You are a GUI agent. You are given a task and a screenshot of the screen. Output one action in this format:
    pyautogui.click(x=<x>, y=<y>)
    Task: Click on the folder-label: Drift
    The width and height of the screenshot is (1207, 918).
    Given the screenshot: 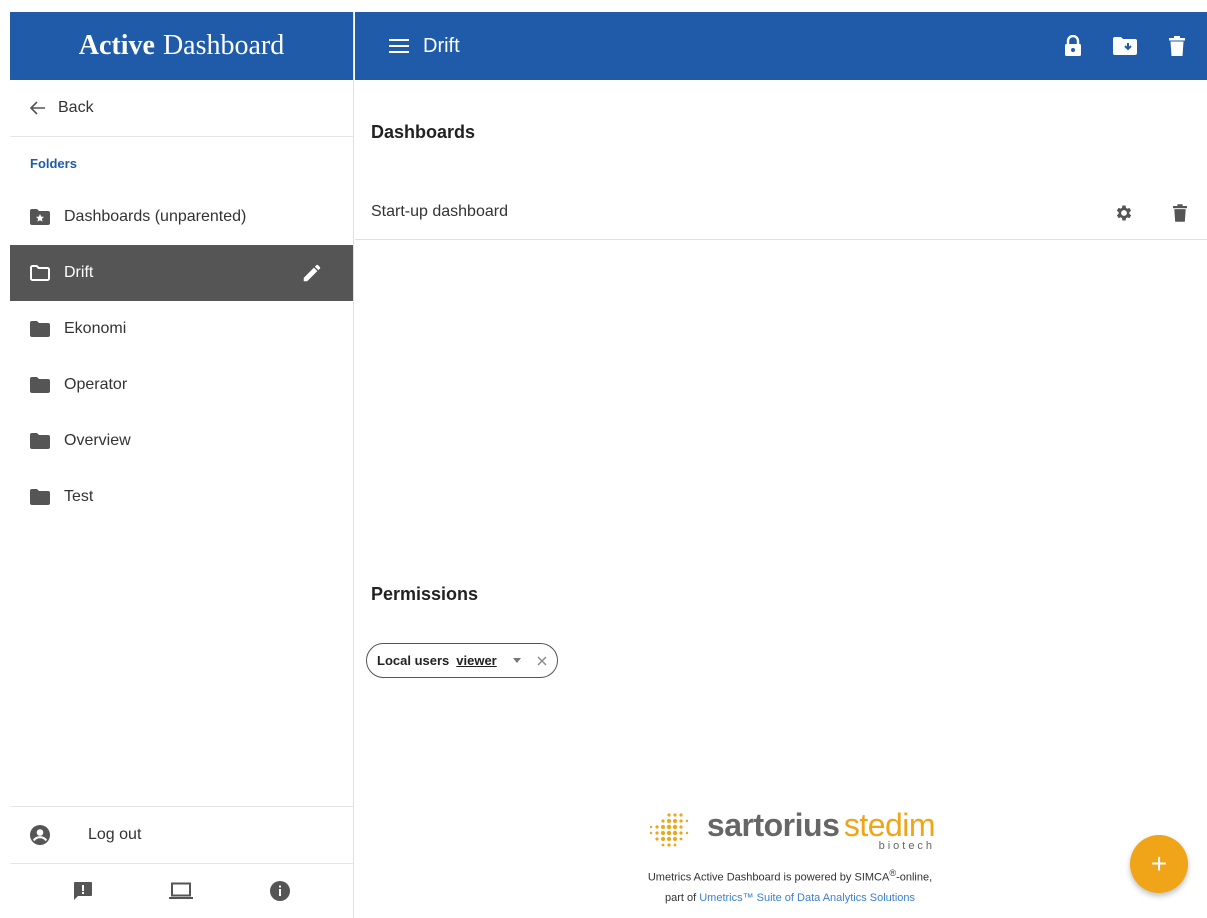 What is the action you would take?
    pyautogui.click(x=79, y=272)
    